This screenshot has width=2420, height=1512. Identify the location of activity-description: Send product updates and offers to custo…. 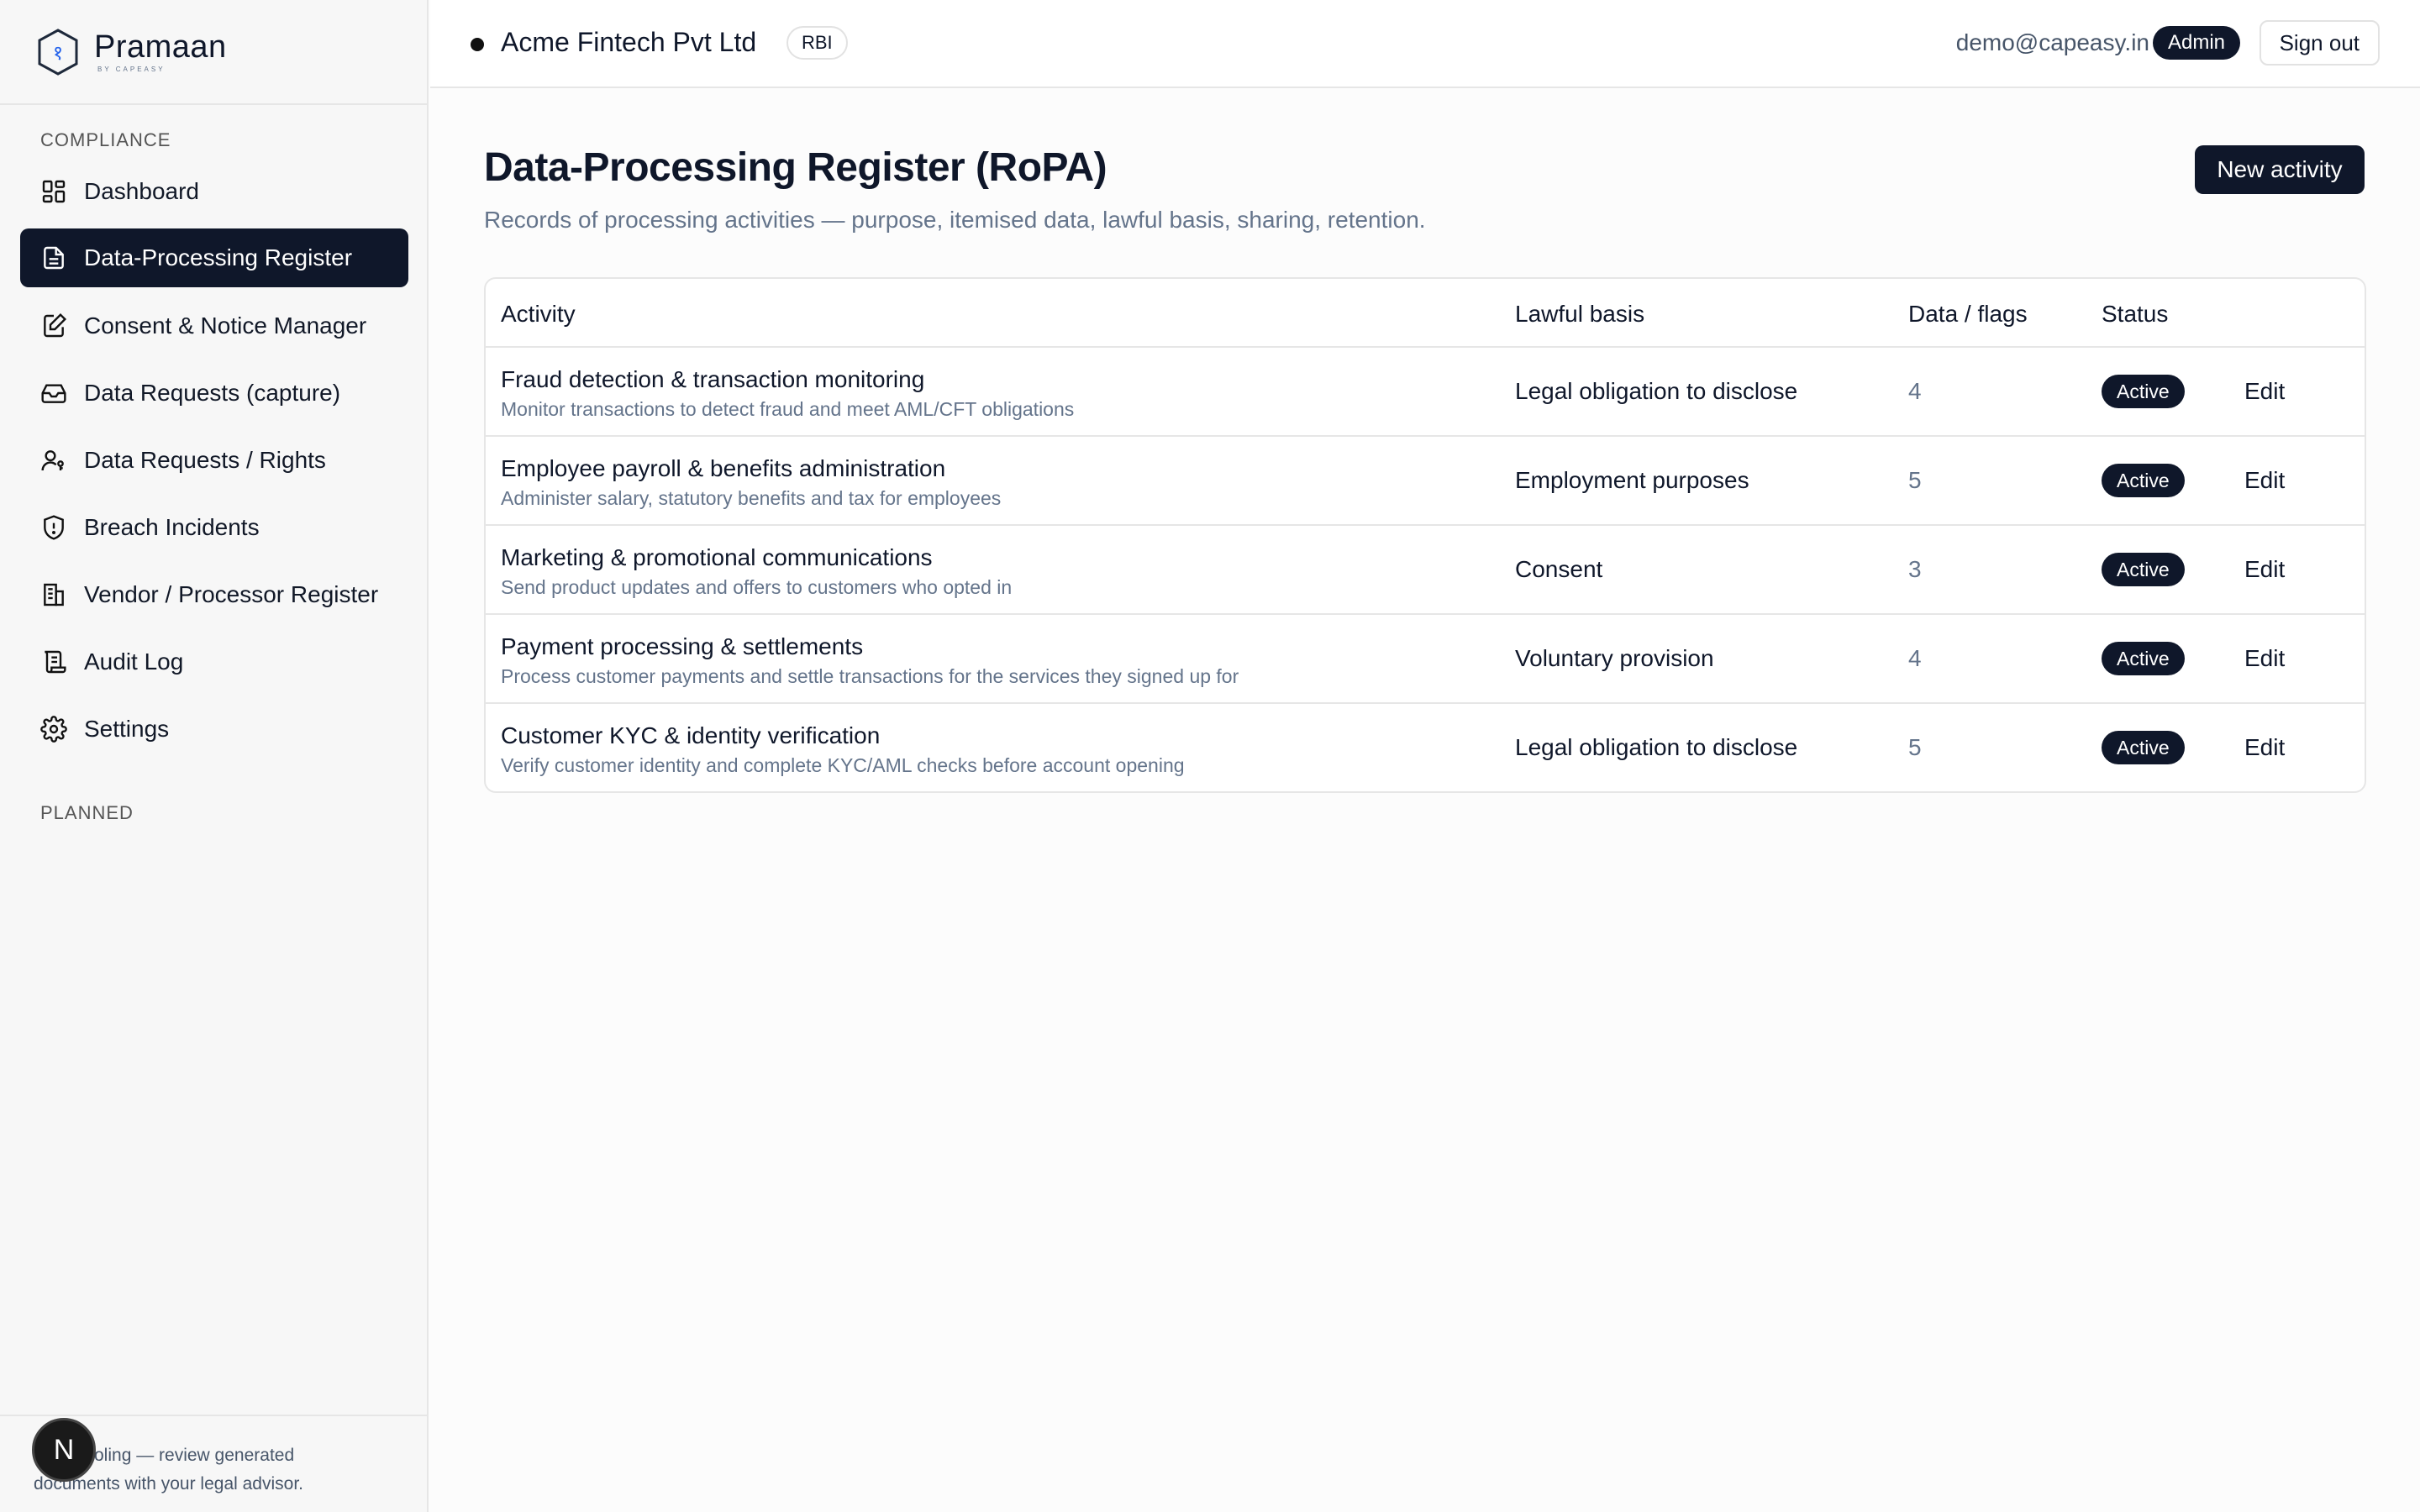
(757, 587).